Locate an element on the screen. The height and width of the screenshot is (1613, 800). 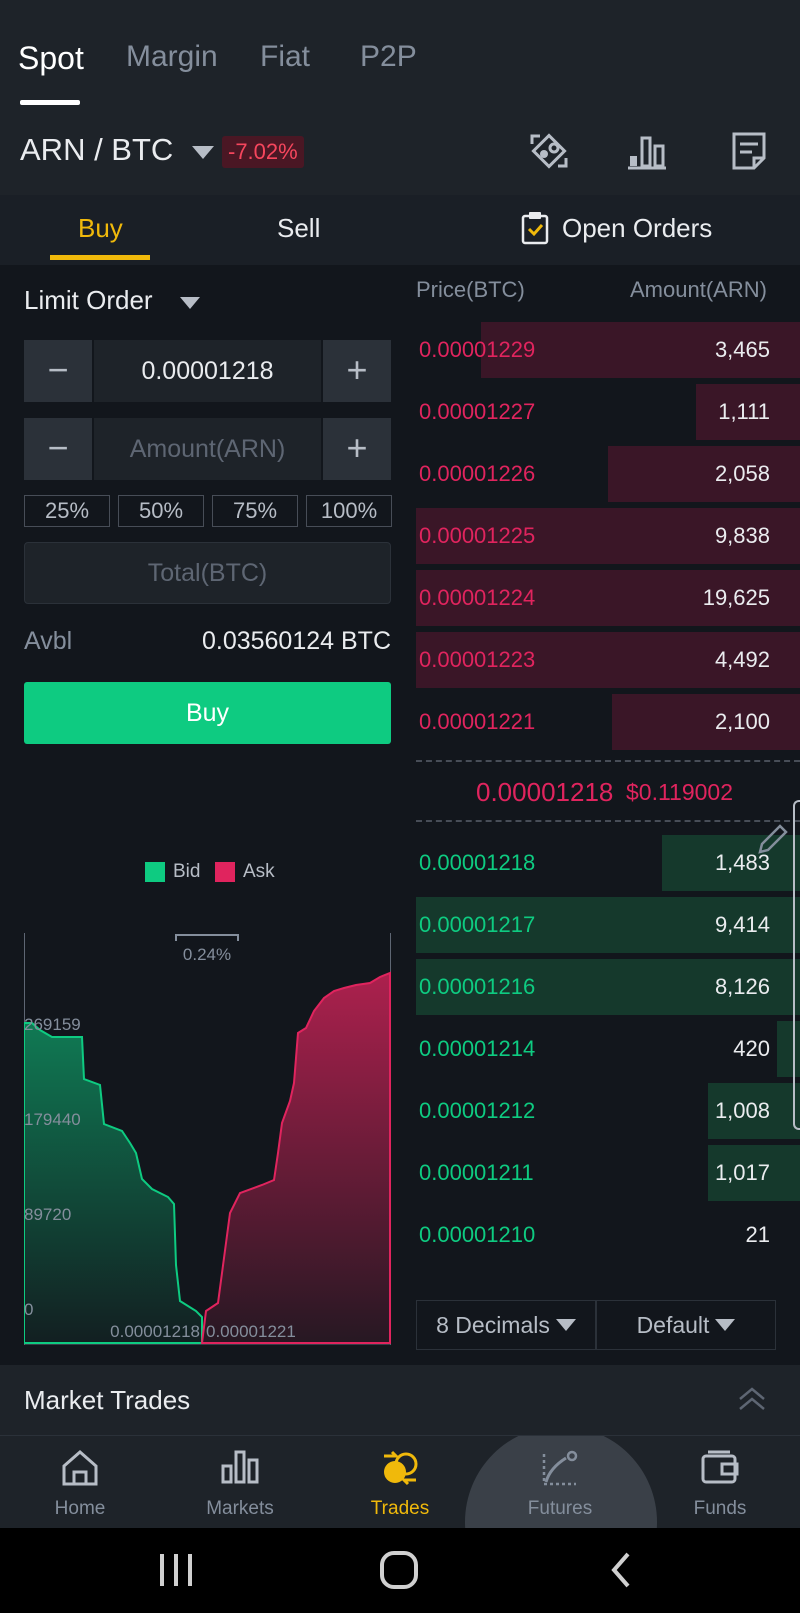
last-price-usd: $0.119002 is located at coordinates (680, 792).